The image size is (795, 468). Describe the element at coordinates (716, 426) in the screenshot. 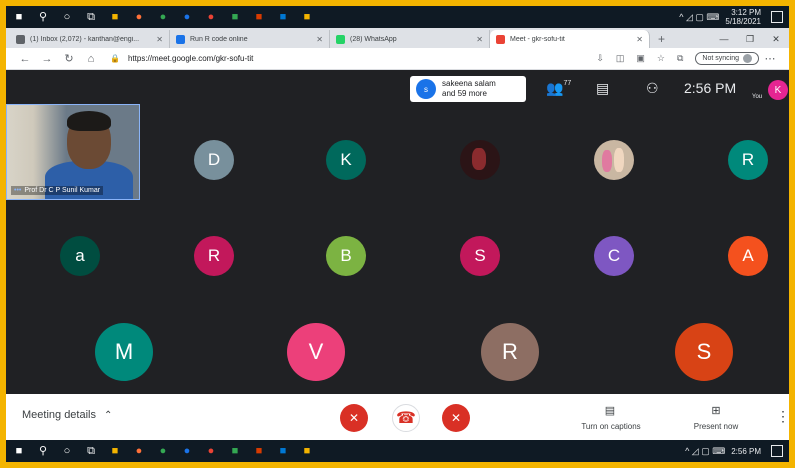

I see `present-now-button: Present now` at that location.